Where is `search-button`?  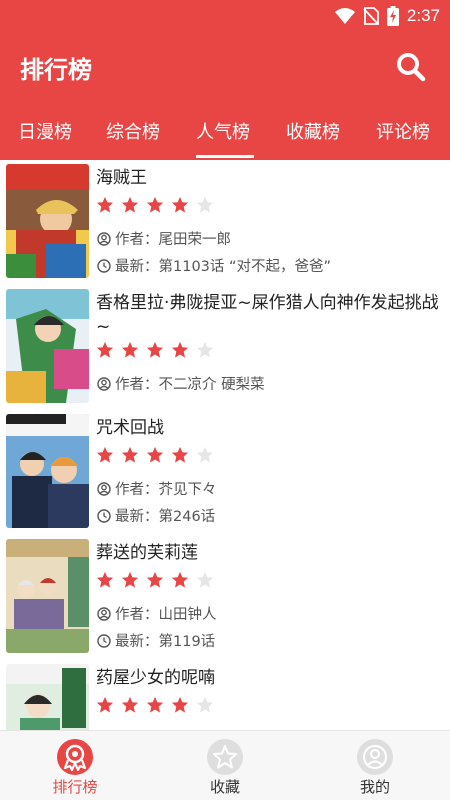 search-button is located at coordinates (411, 67).